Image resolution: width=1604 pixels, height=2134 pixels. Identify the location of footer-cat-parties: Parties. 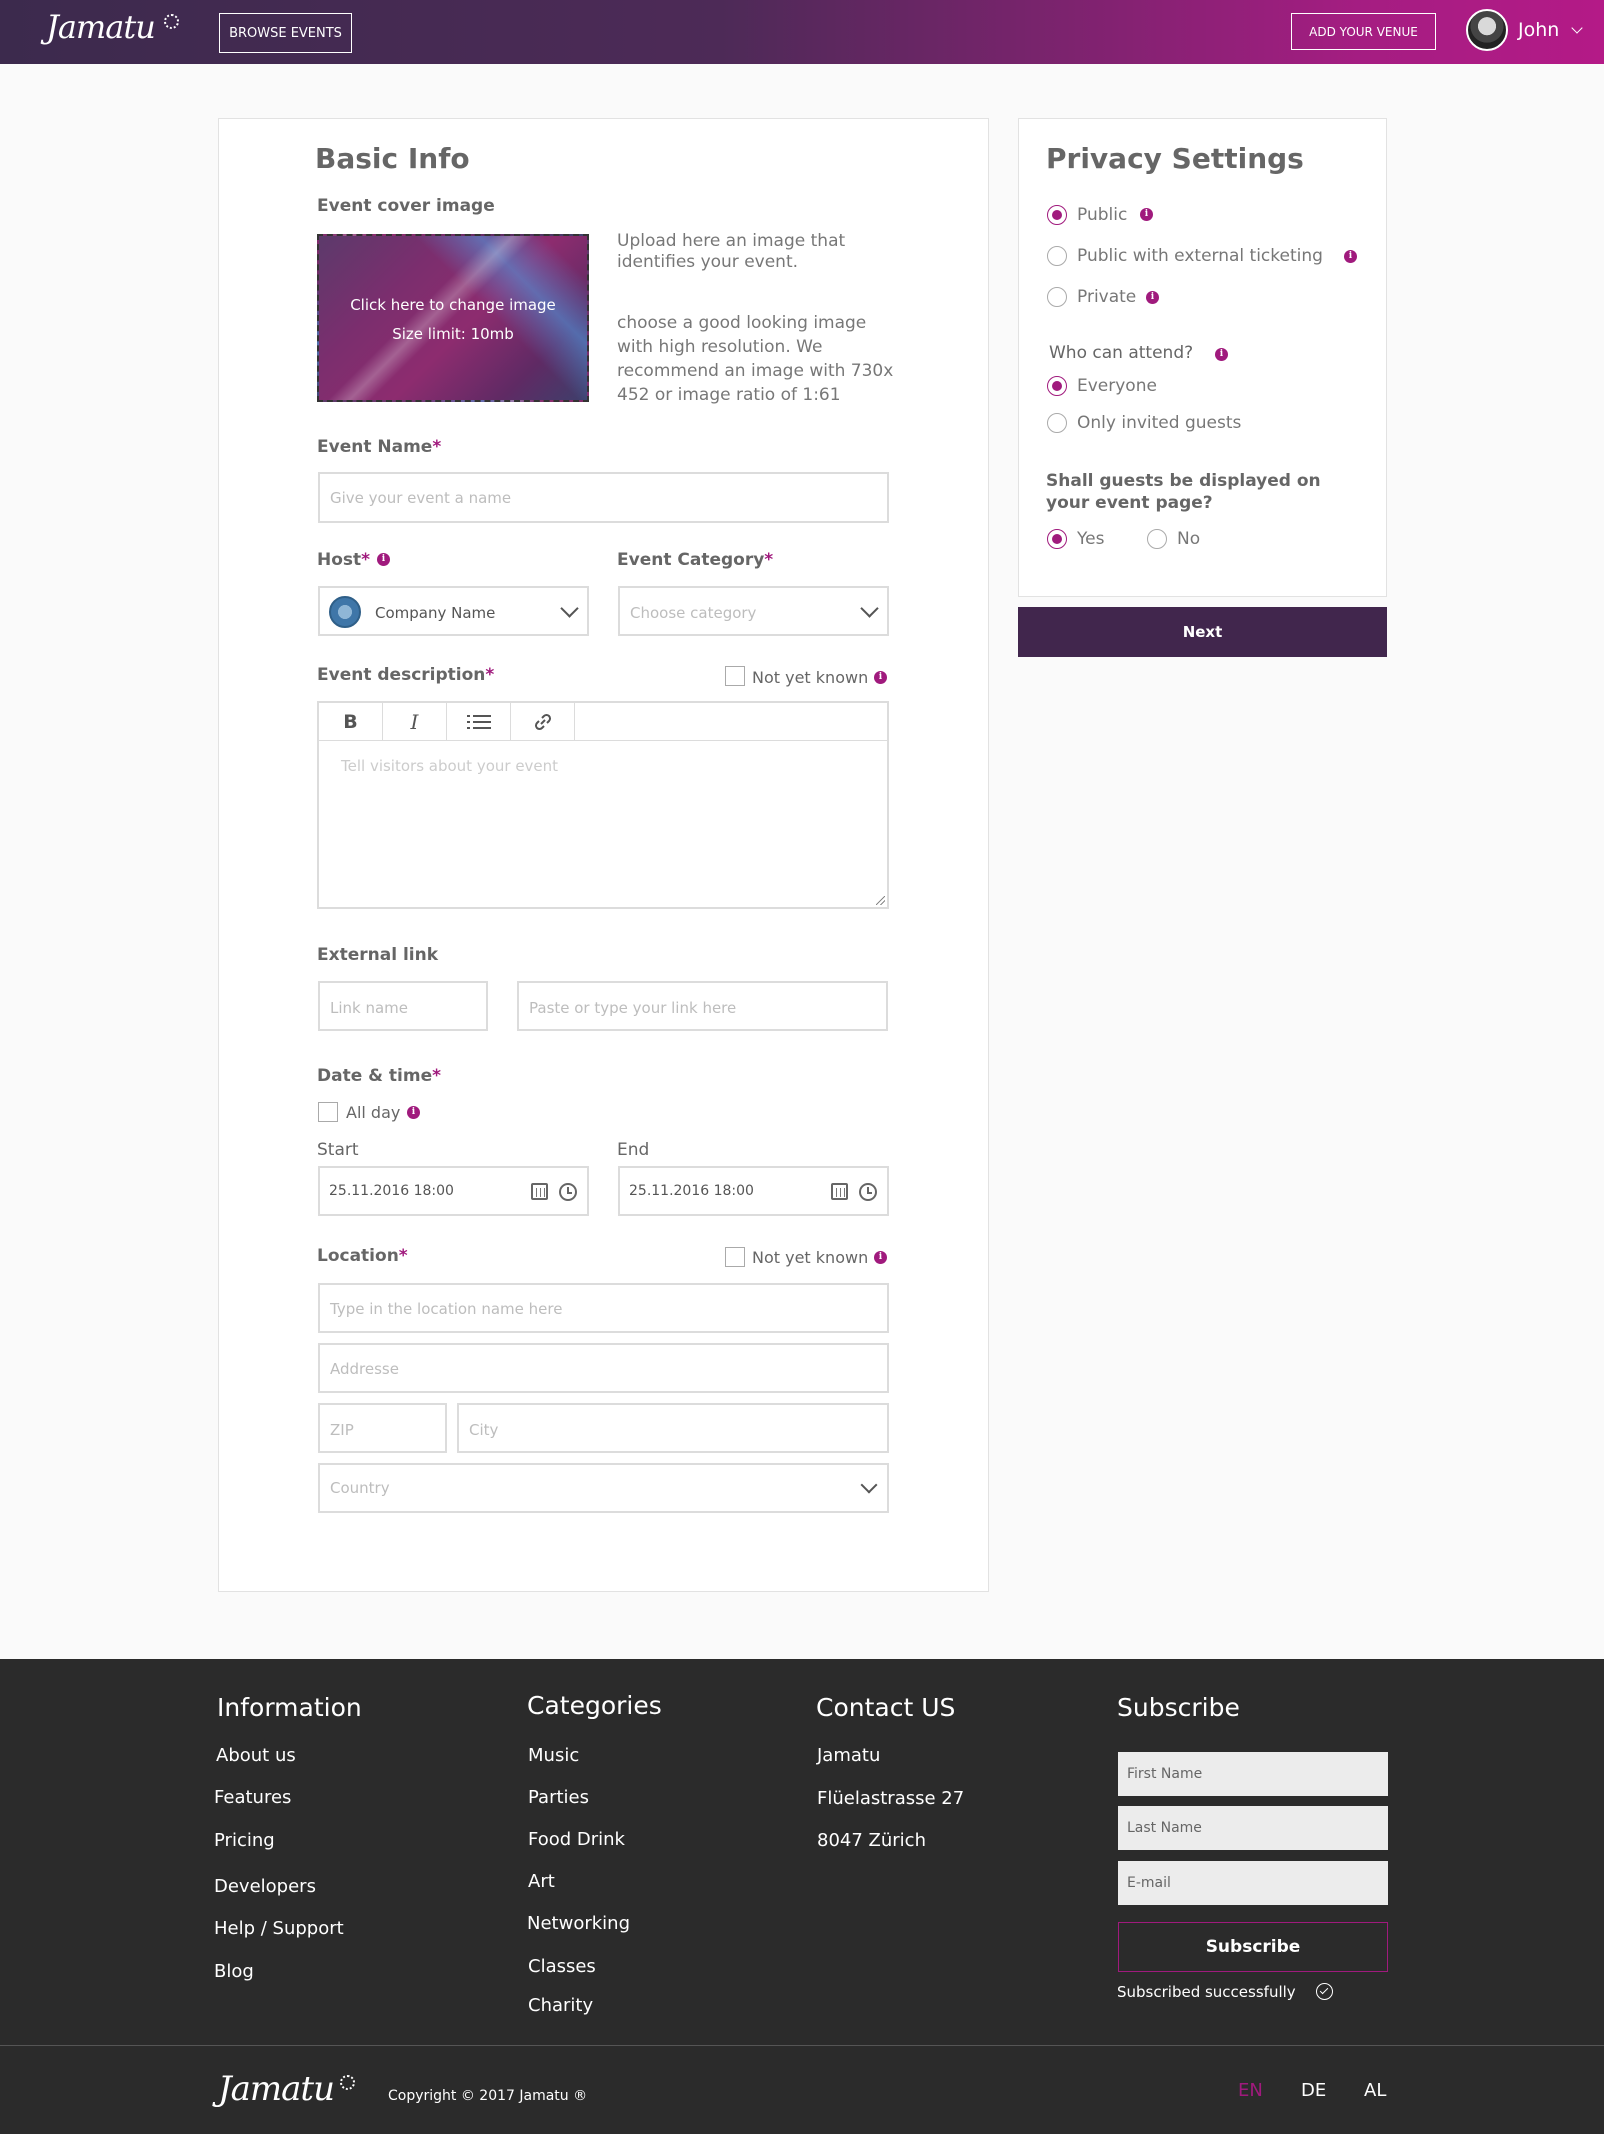
(558, 1797).